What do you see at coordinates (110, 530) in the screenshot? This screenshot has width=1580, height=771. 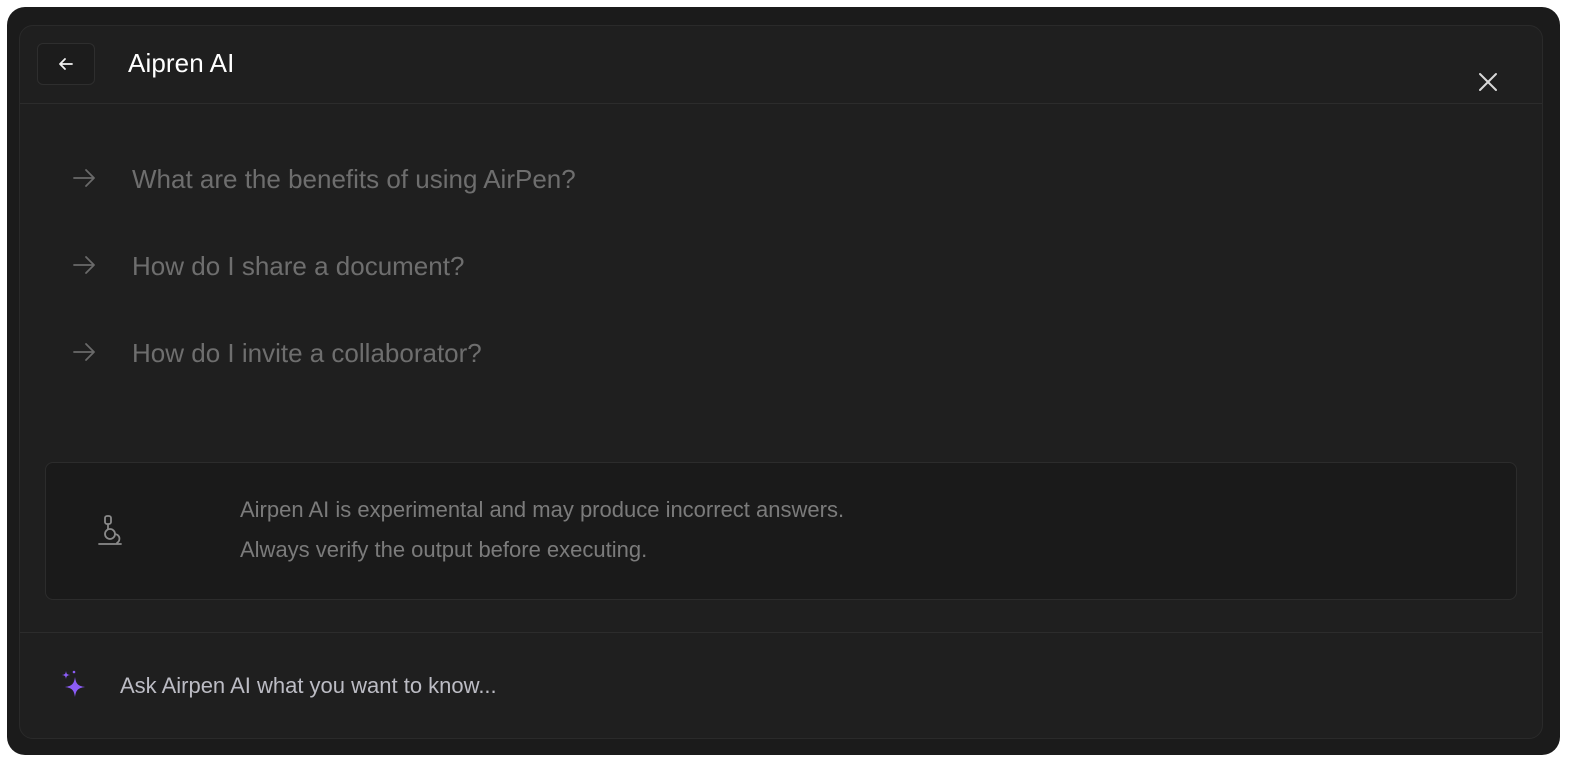 I see `microscope-icon` at bounding box center [110, 530].